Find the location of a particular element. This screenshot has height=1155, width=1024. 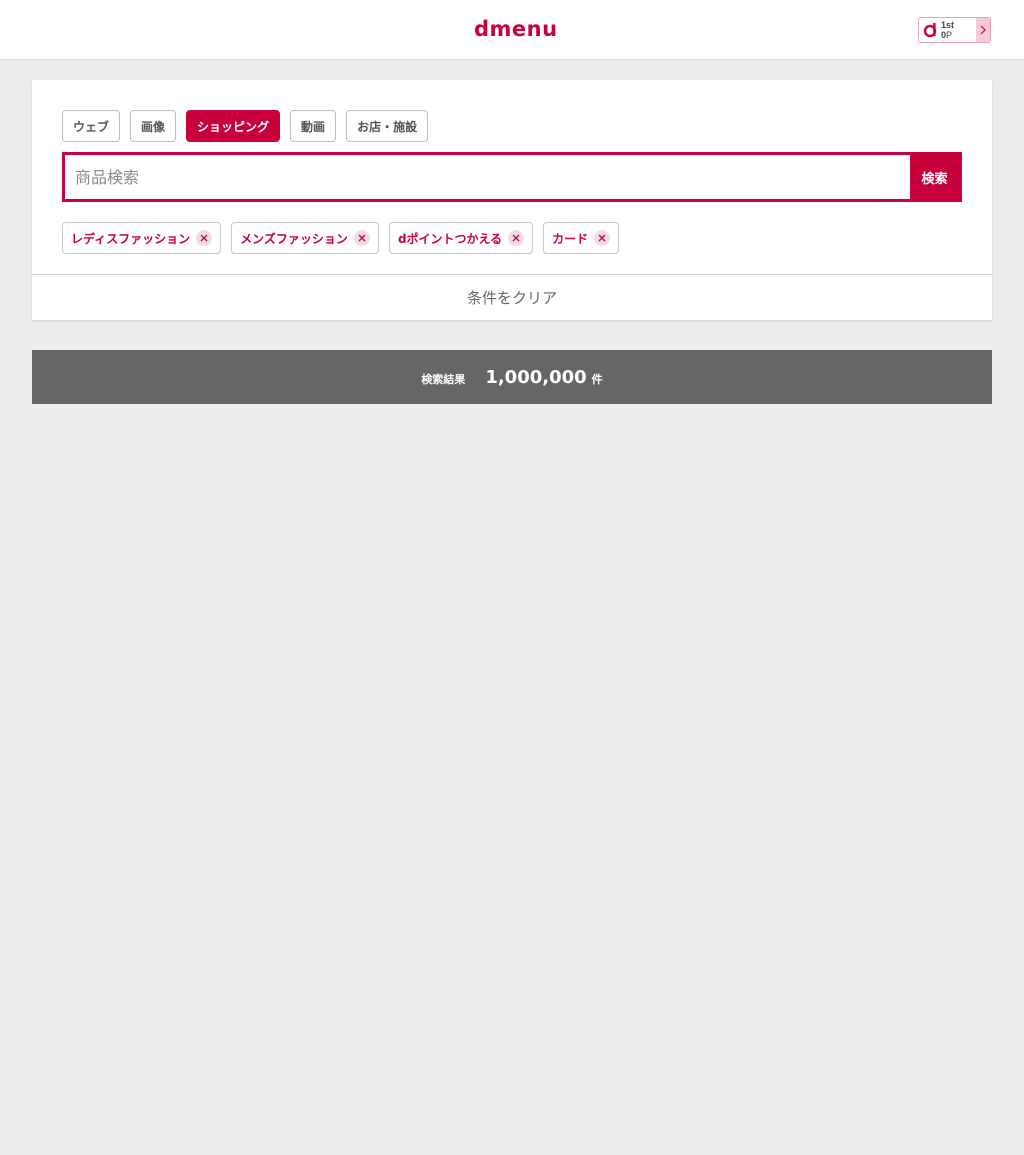

tab-videos: 動画 is located at coordinates (313, 126).